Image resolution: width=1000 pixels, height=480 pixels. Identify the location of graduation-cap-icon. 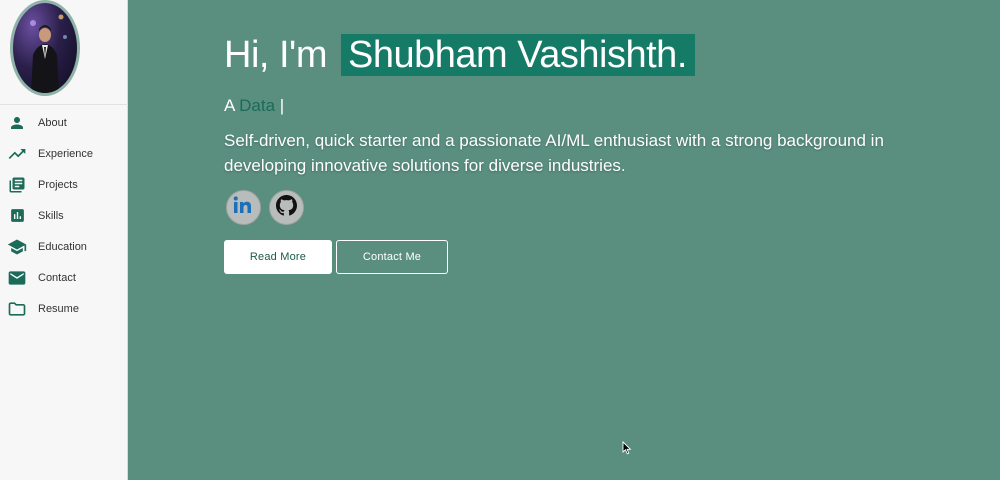
(17, 247).